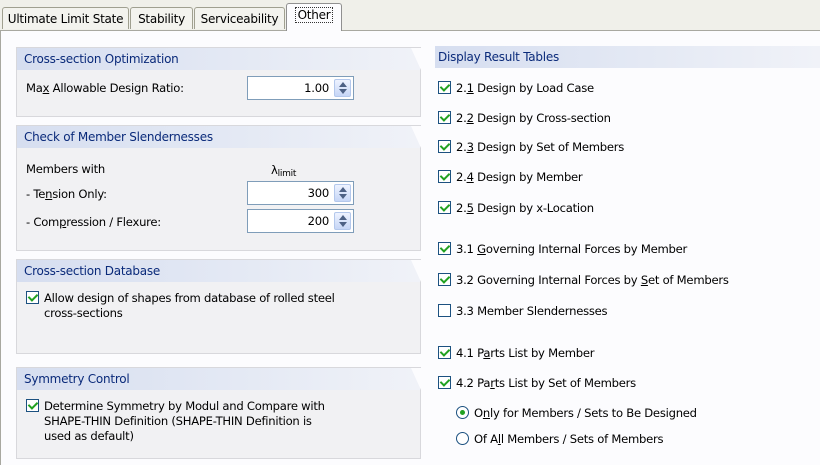 The image size is (820, 465). Describe the element at coordinates (318, 221) in the screenshot. I see `spinner-value: 200` at that location.